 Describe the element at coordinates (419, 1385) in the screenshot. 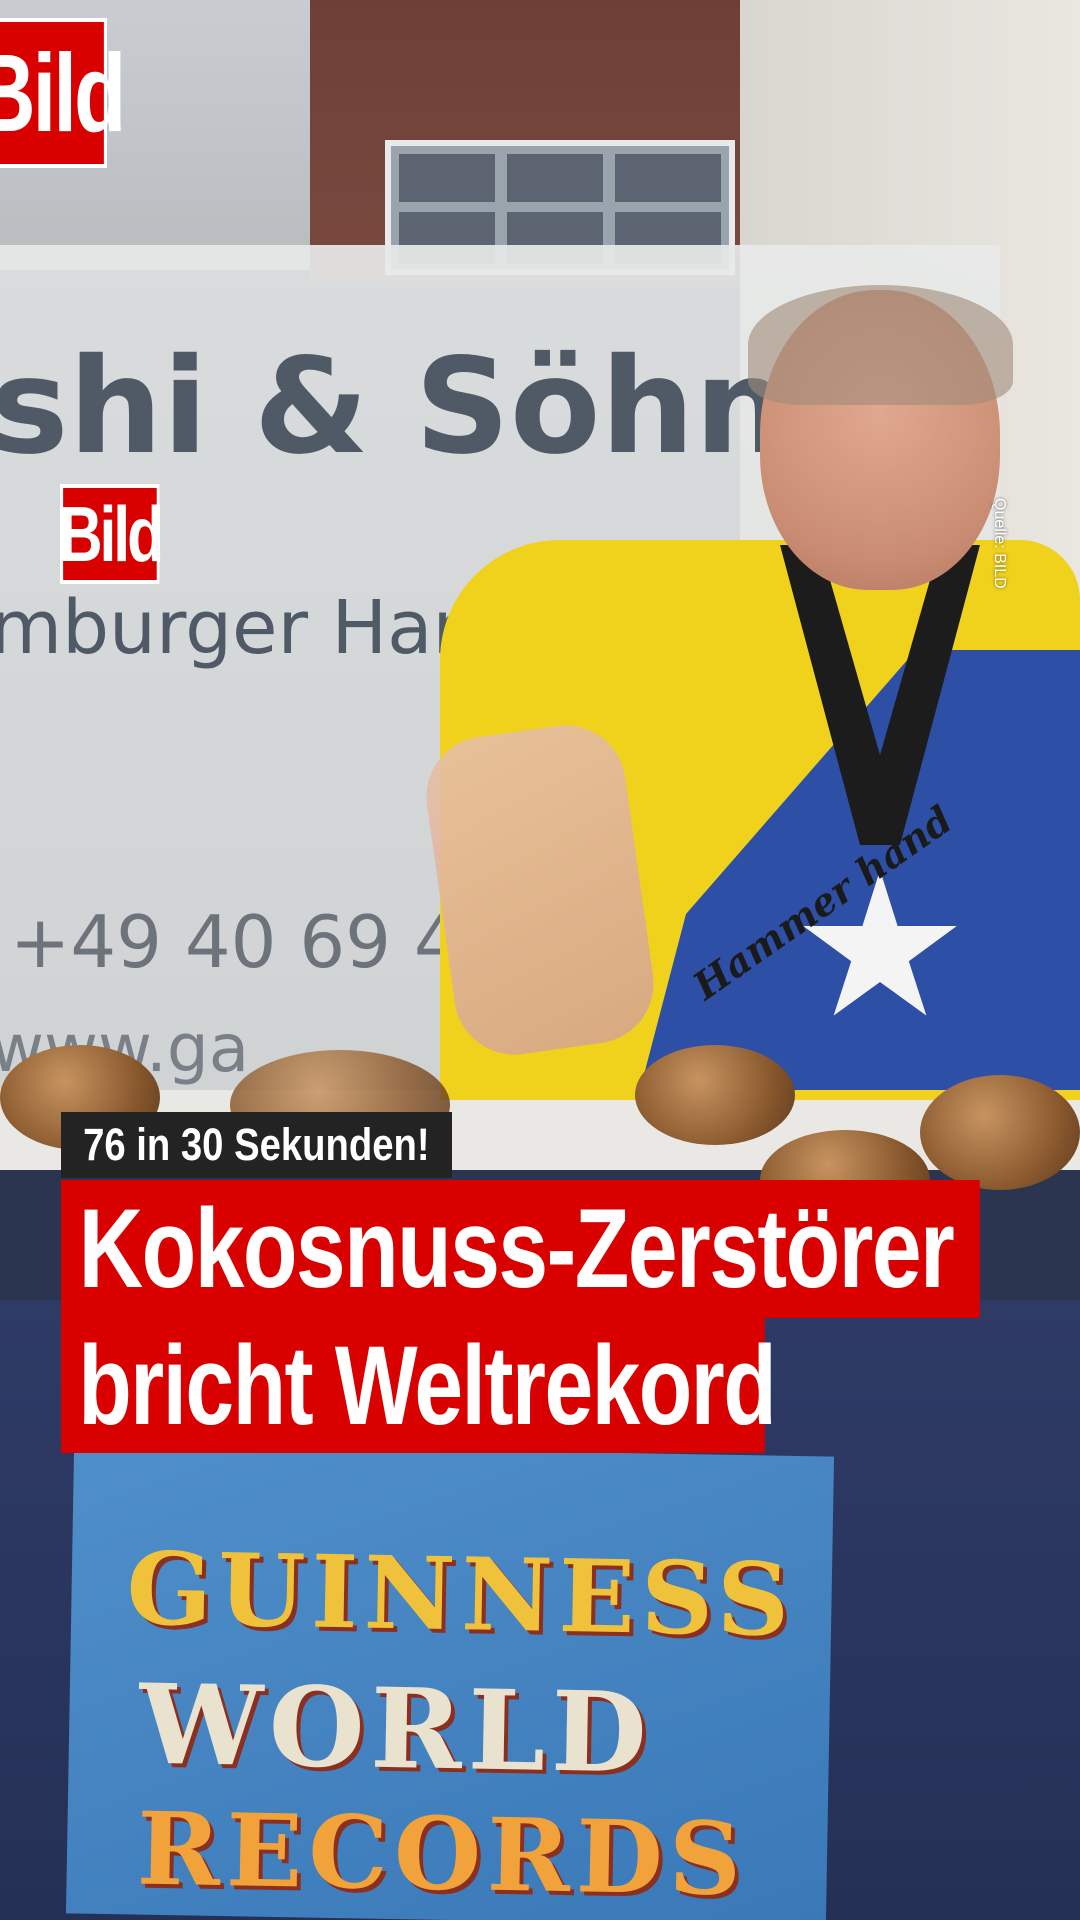

I see `headline-line-2: bricht Weltrekord` at that location.